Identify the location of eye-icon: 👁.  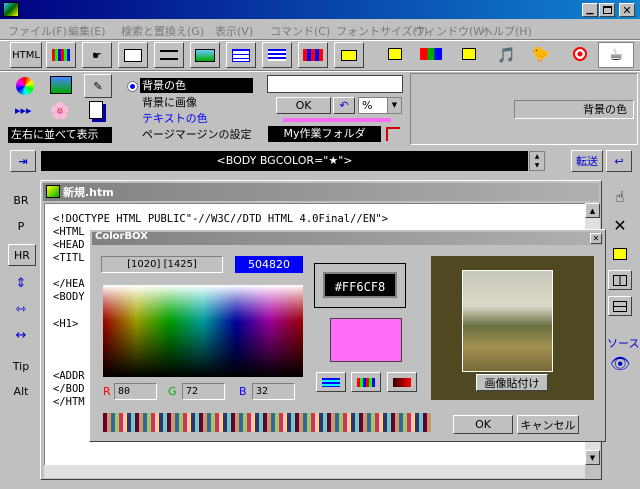
(620, 363).